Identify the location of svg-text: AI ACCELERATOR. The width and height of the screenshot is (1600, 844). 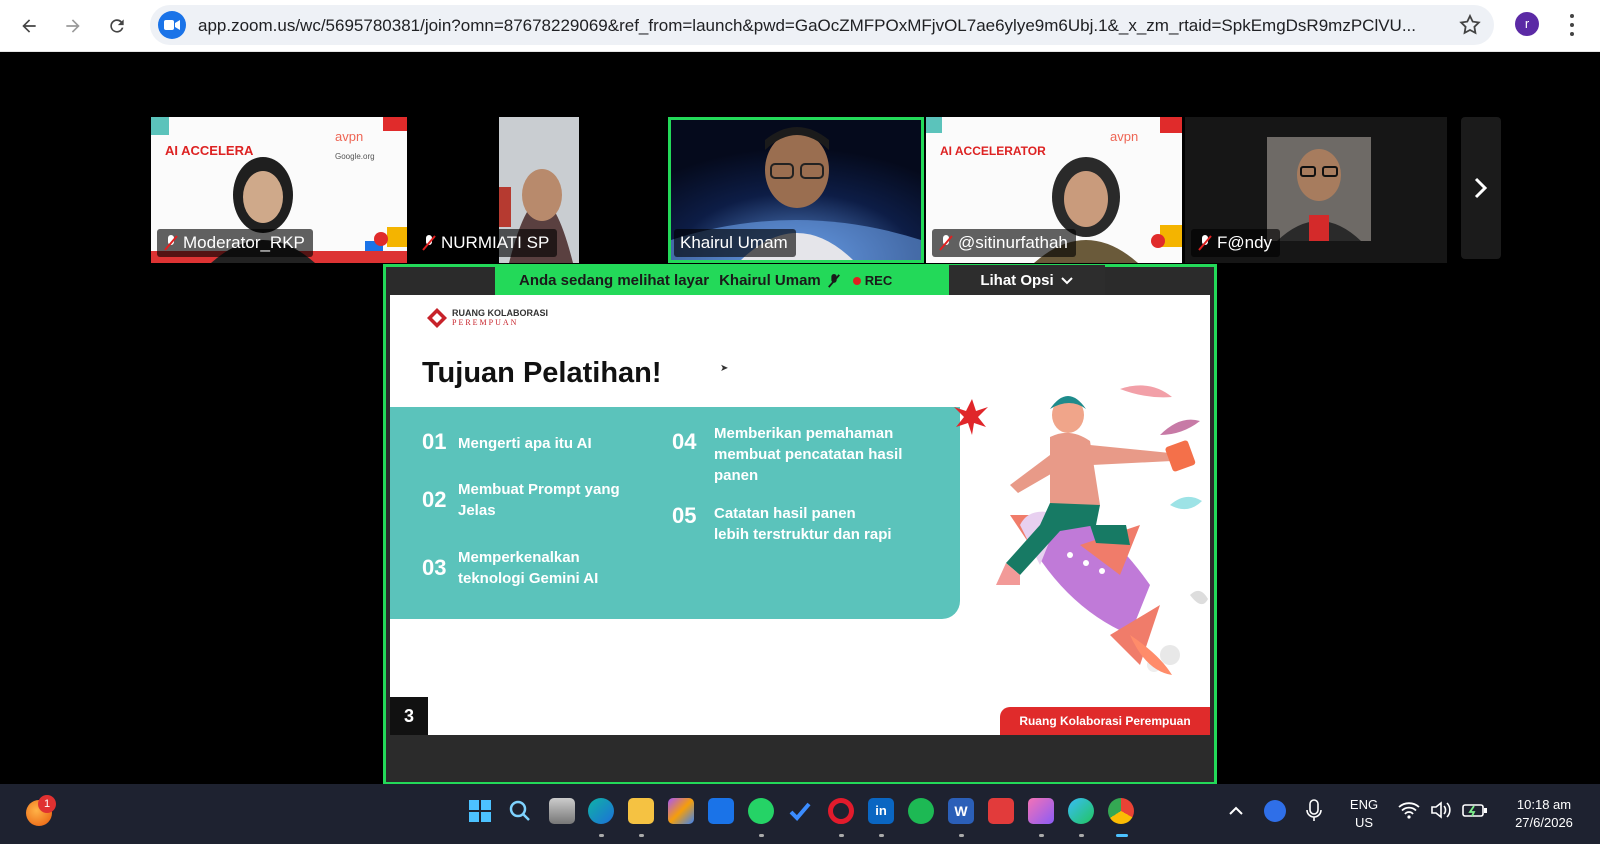
(993, 151).